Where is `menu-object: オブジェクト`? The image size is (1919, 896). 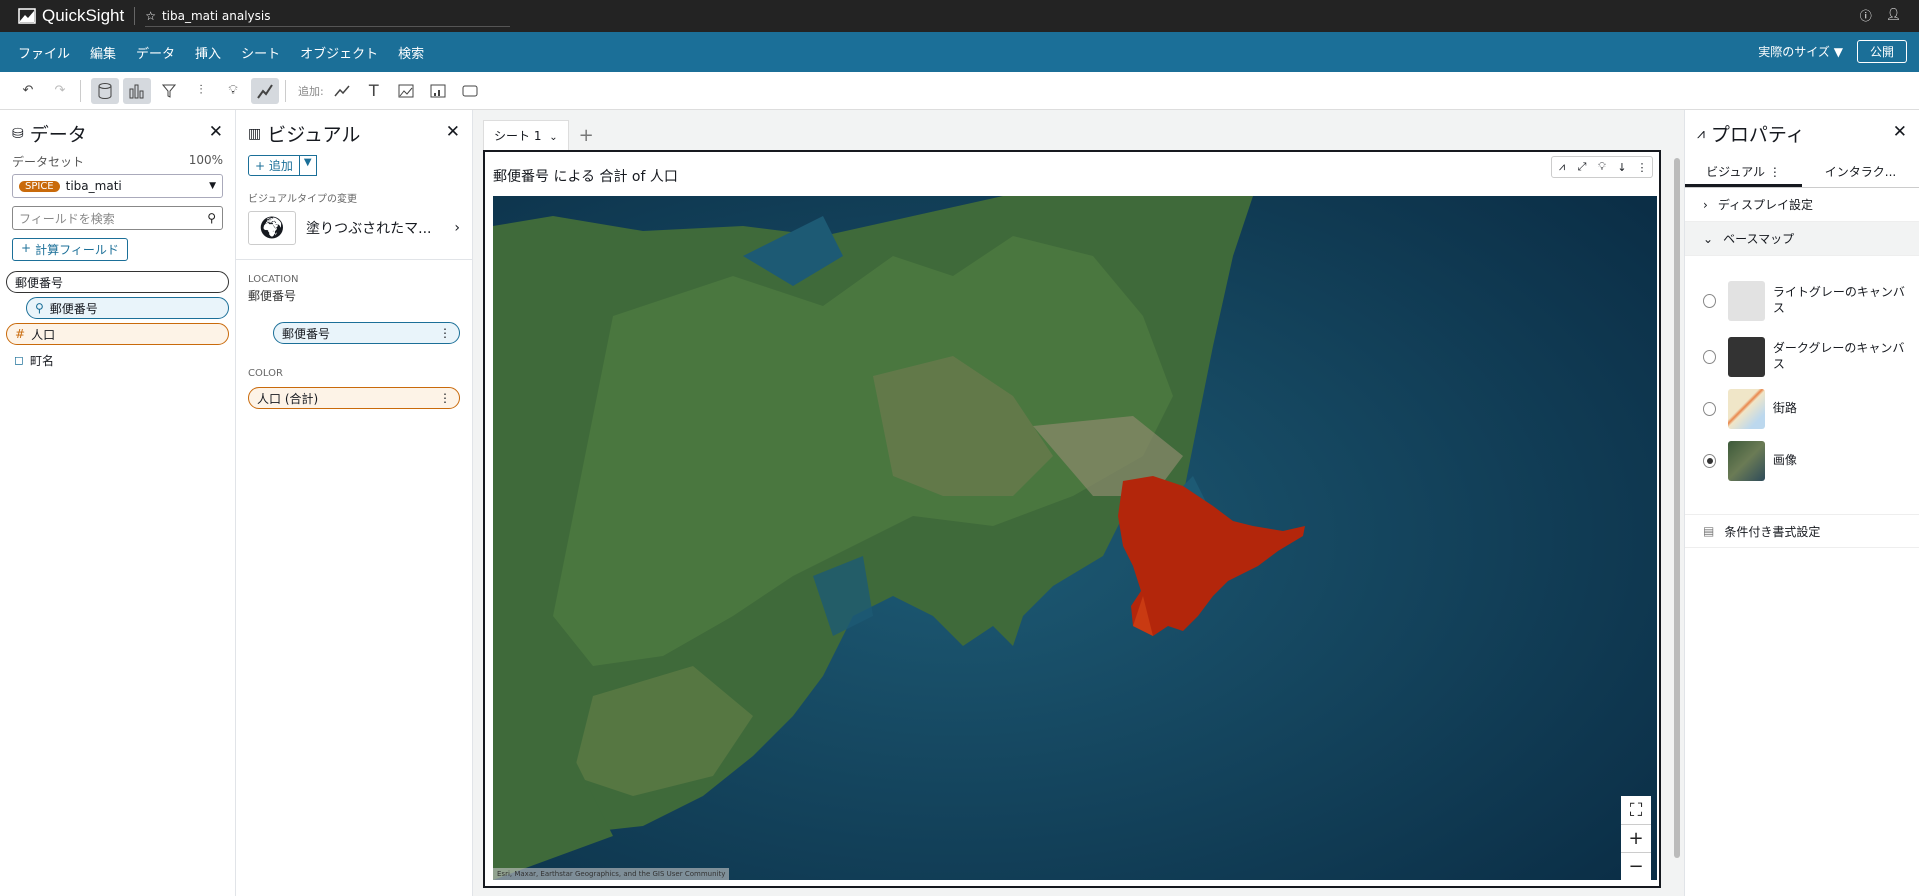
menu-object: オブジェクト is located at coordinates (339, 52).